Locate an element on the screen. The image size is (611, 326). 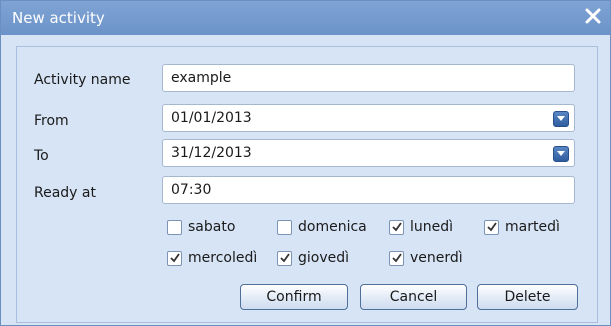
checkbox-venerdi: venerdì is located at coordinates (426, 258).